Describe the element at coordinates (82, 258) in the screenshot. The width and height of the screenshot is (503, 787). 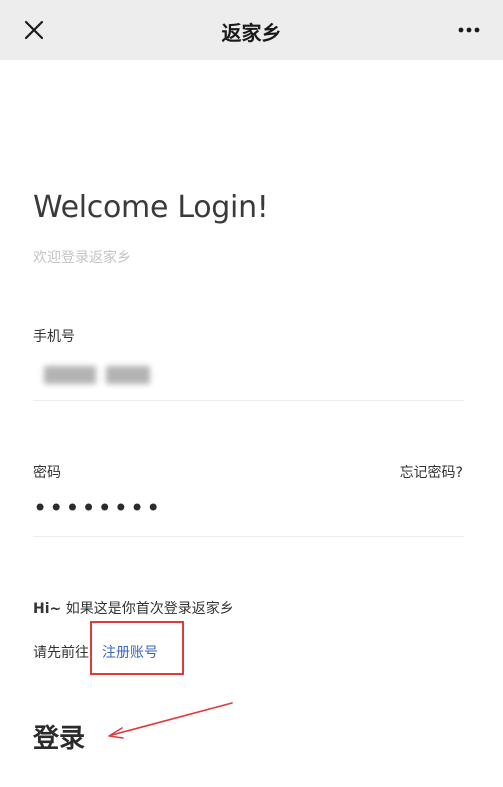
I see `welcome-subtitle: 欢迎登录返家乡` at that location.